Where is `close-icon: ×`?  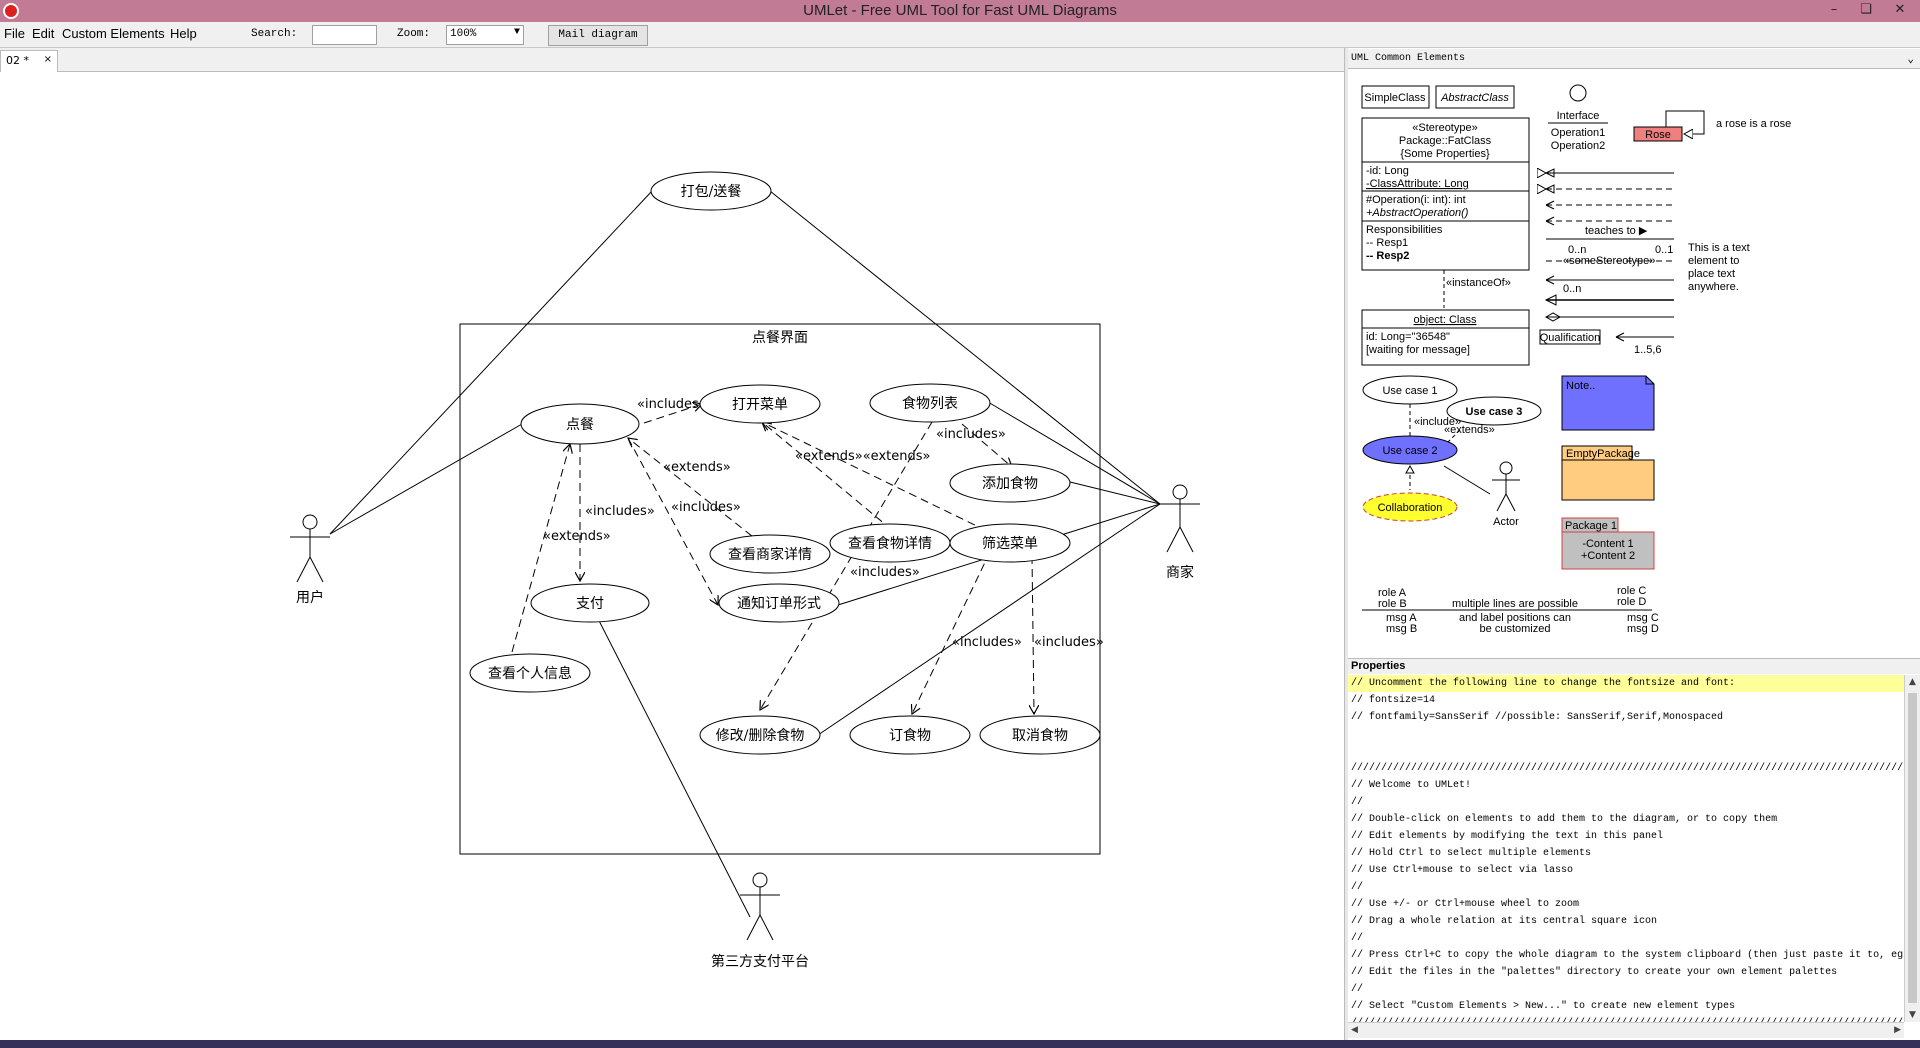 close-icon: × is located at coordinates (48, 59).